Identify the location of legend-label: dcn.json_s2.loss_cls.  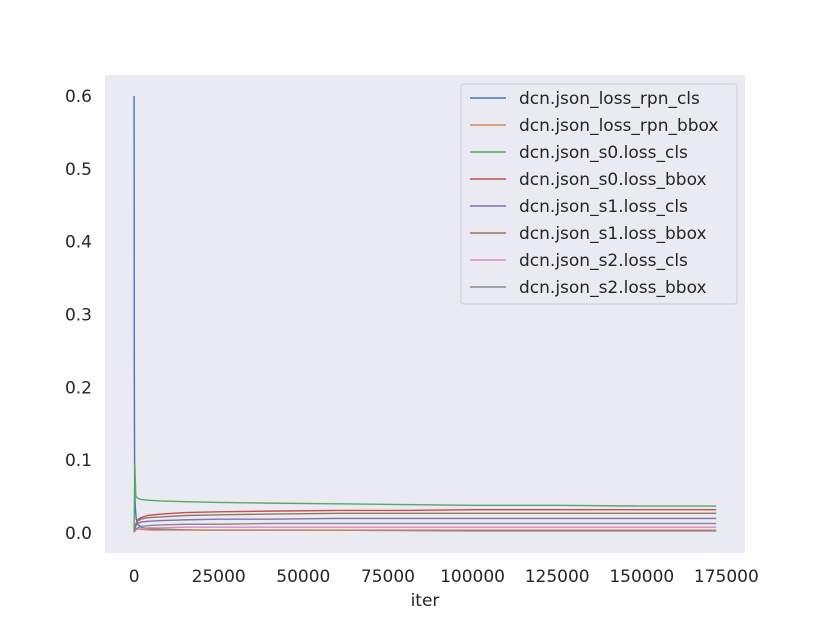
(603, 261).